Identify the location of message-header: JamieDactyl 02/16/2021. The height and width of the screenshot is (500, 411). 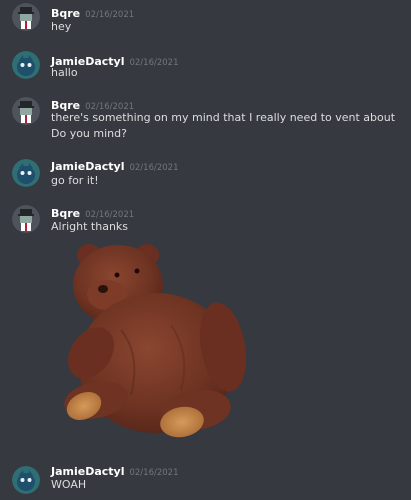
(114, 166).